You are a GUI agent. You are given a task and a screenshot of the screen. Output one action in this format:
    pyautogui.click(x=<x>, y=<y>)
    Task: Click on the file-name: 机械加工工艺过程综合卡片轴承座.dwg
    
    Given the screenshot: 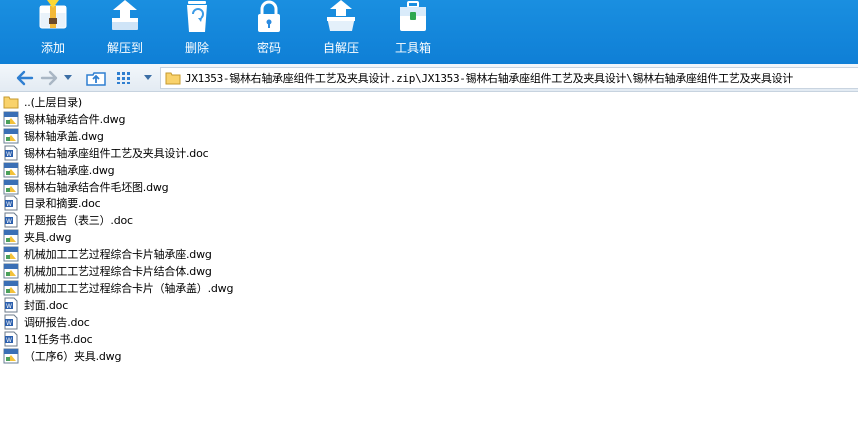 What is the action you would take?
    pyautogui.click(x=118, y=255)
    